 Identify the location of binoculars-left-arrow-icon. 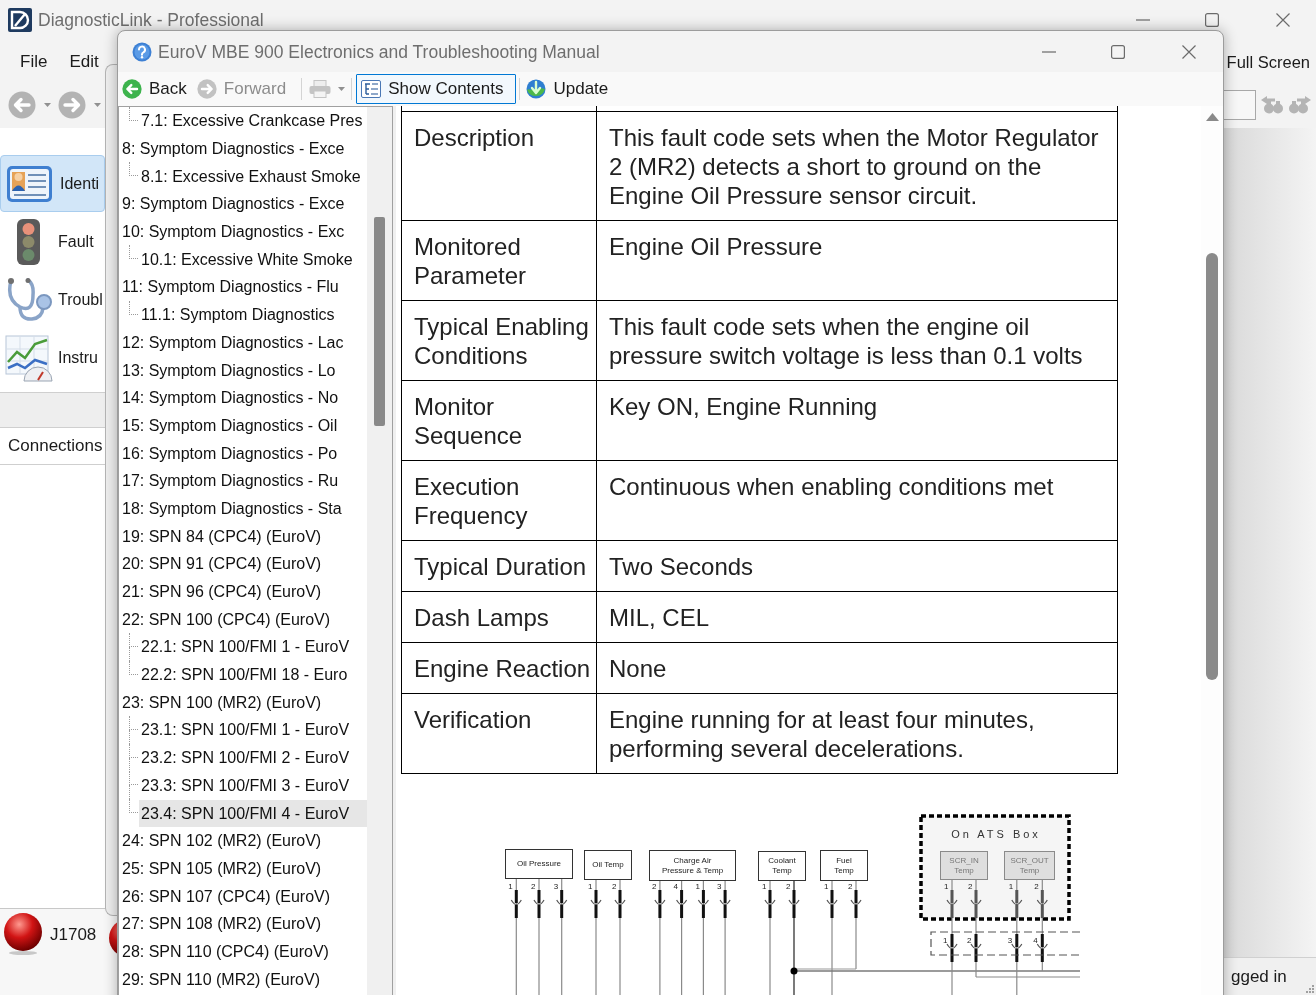
(1272, 105).